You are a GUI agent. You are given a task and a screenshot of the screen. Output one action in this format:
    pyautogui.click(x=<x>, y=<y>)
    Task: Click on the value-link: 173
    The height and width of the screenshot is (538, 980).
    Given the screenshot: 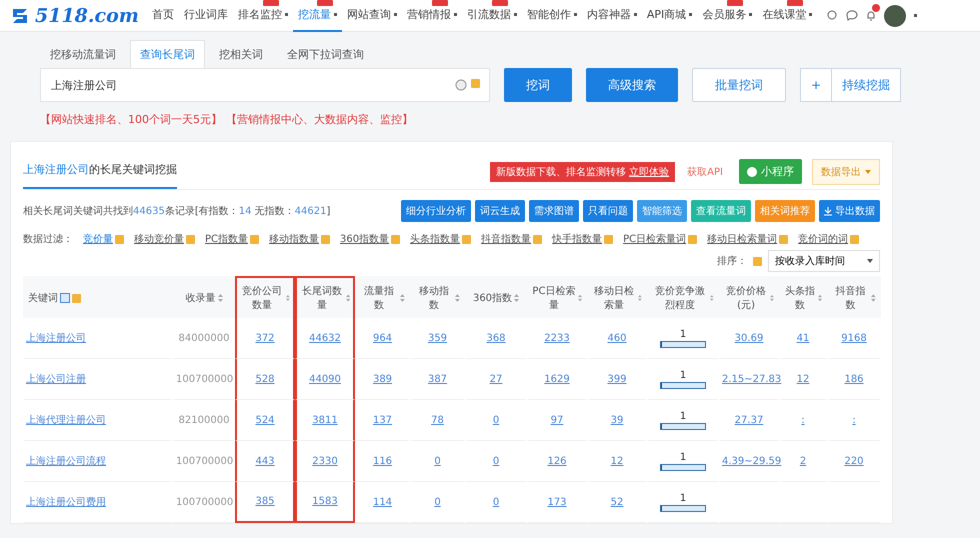 What is the action you would take?
    pyautogui.click(x=557, y=502)
    